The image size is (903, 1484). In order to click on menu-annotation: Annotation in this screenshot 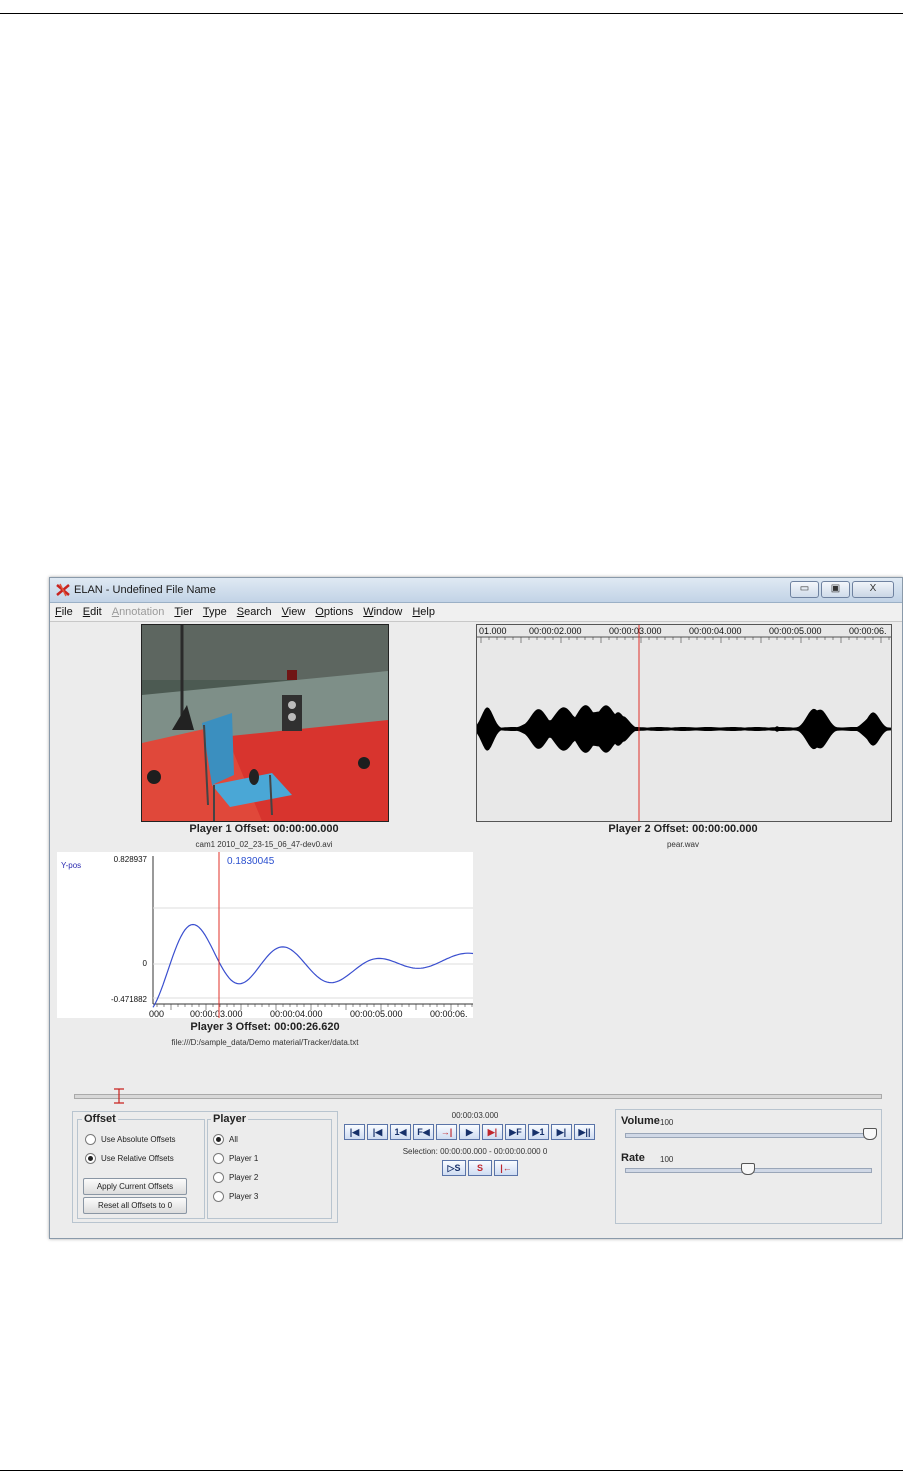, I will do `click(138, 612)`.